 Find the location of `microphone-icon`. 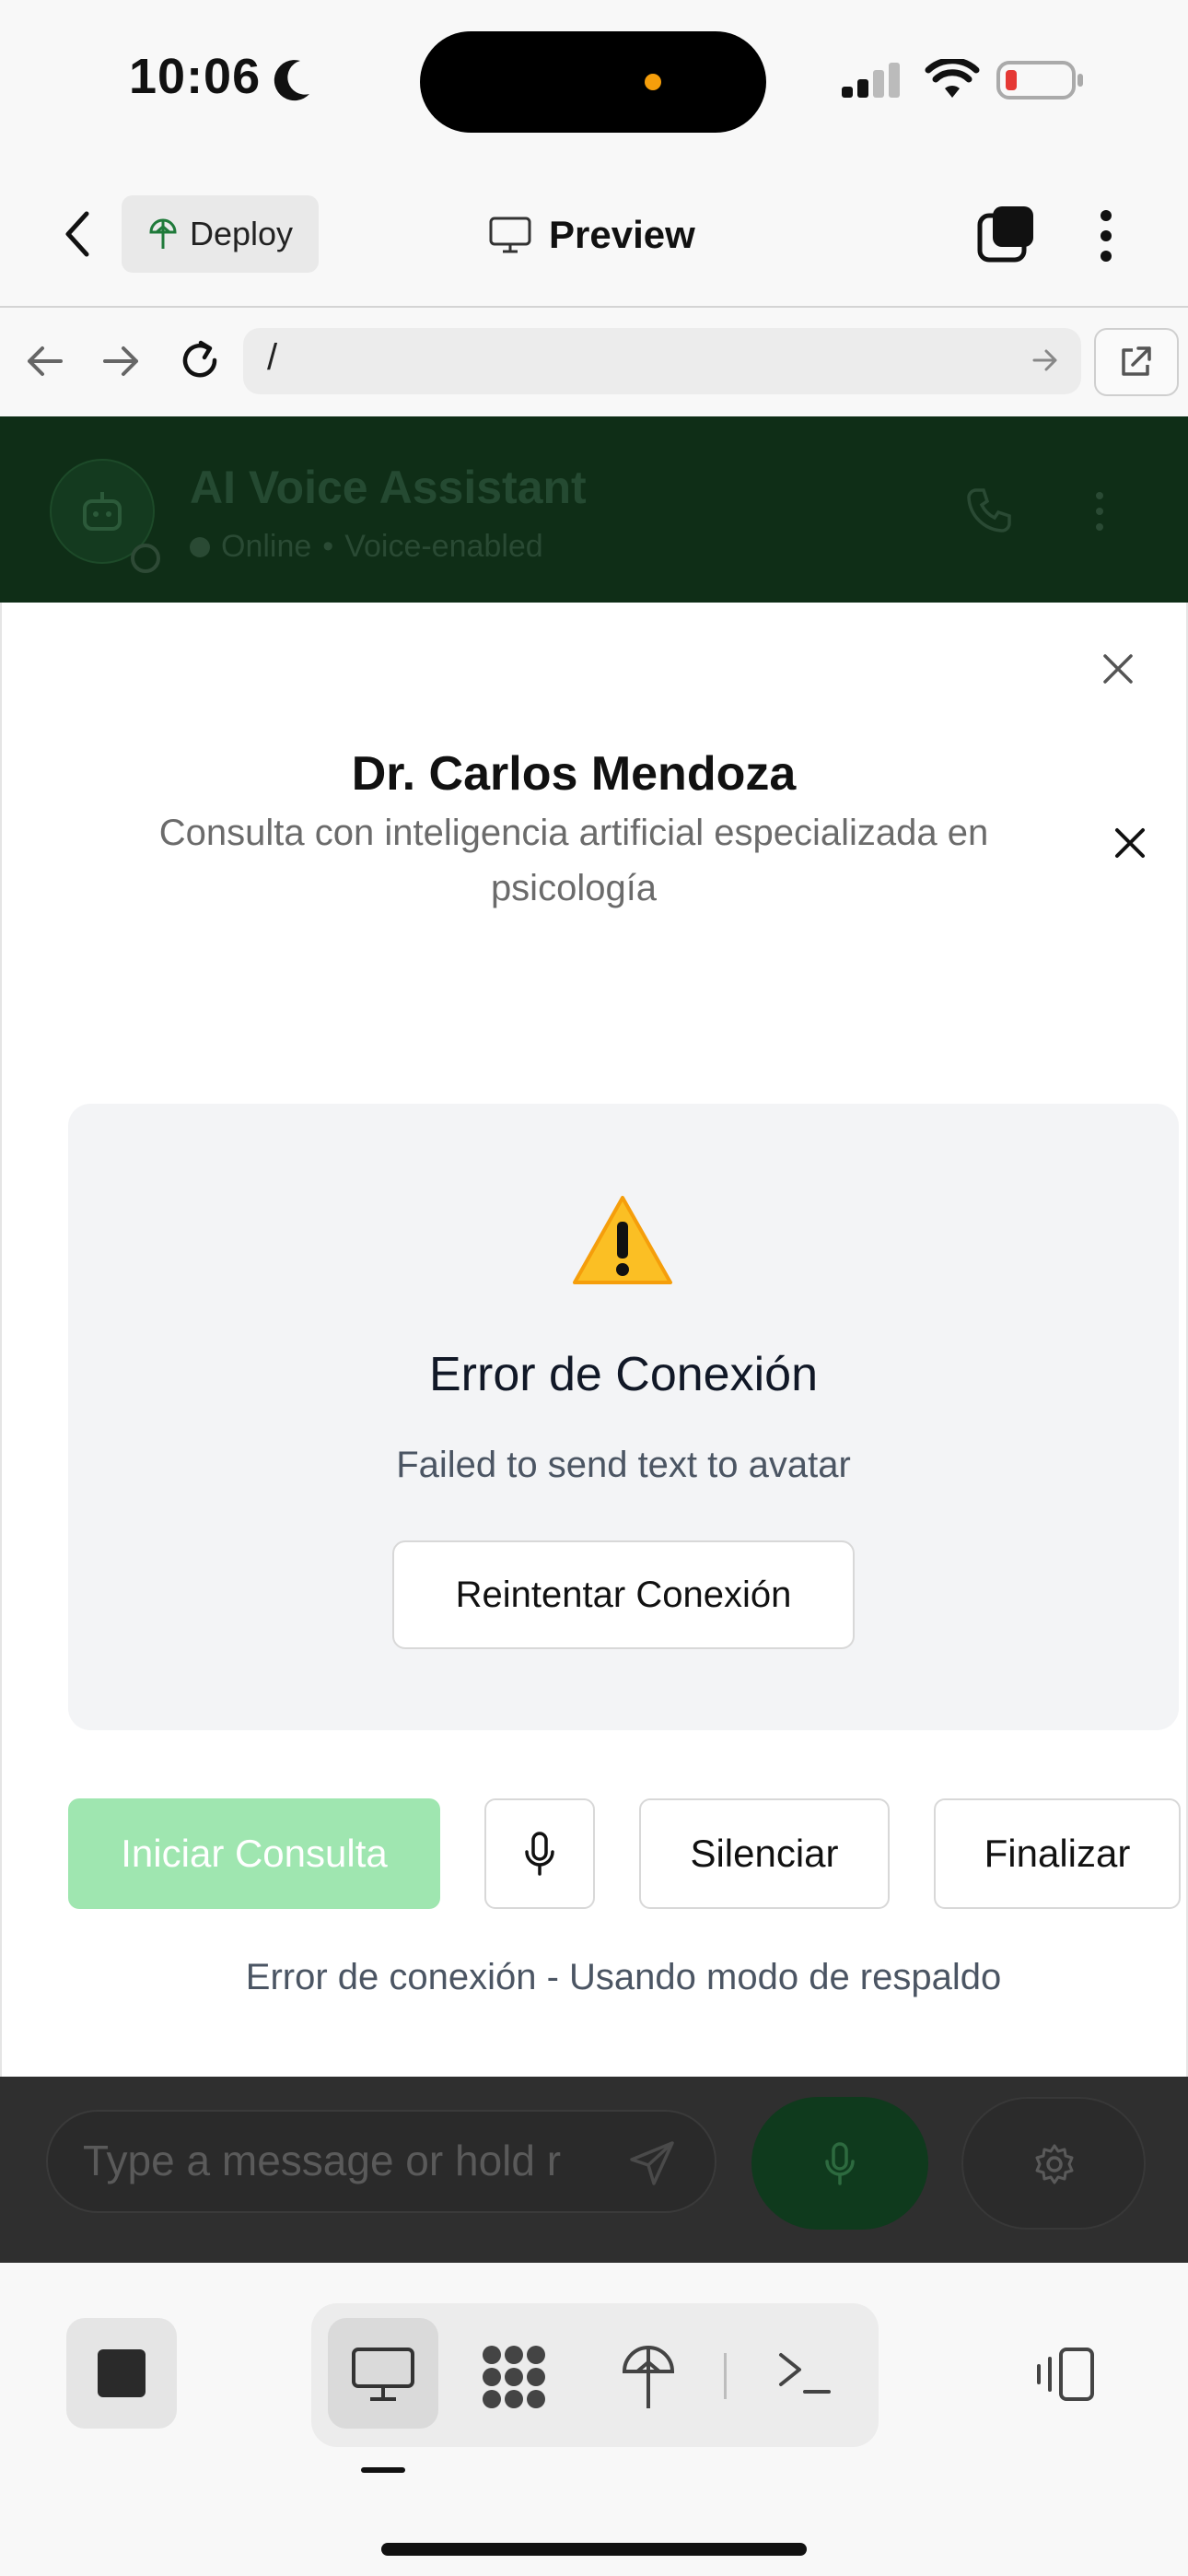

microphone-icon is located at coordinates (539, 1854).